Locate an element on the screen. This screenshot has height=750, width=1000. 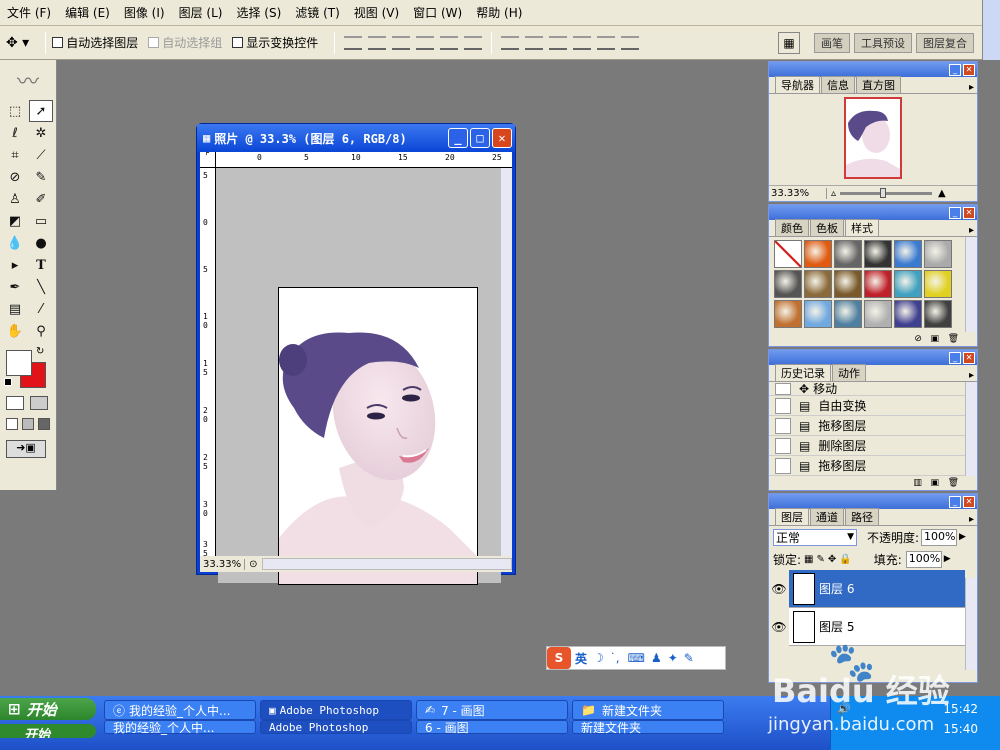
menu-help: 帮助 (H) is located at coordinates (499, 12).